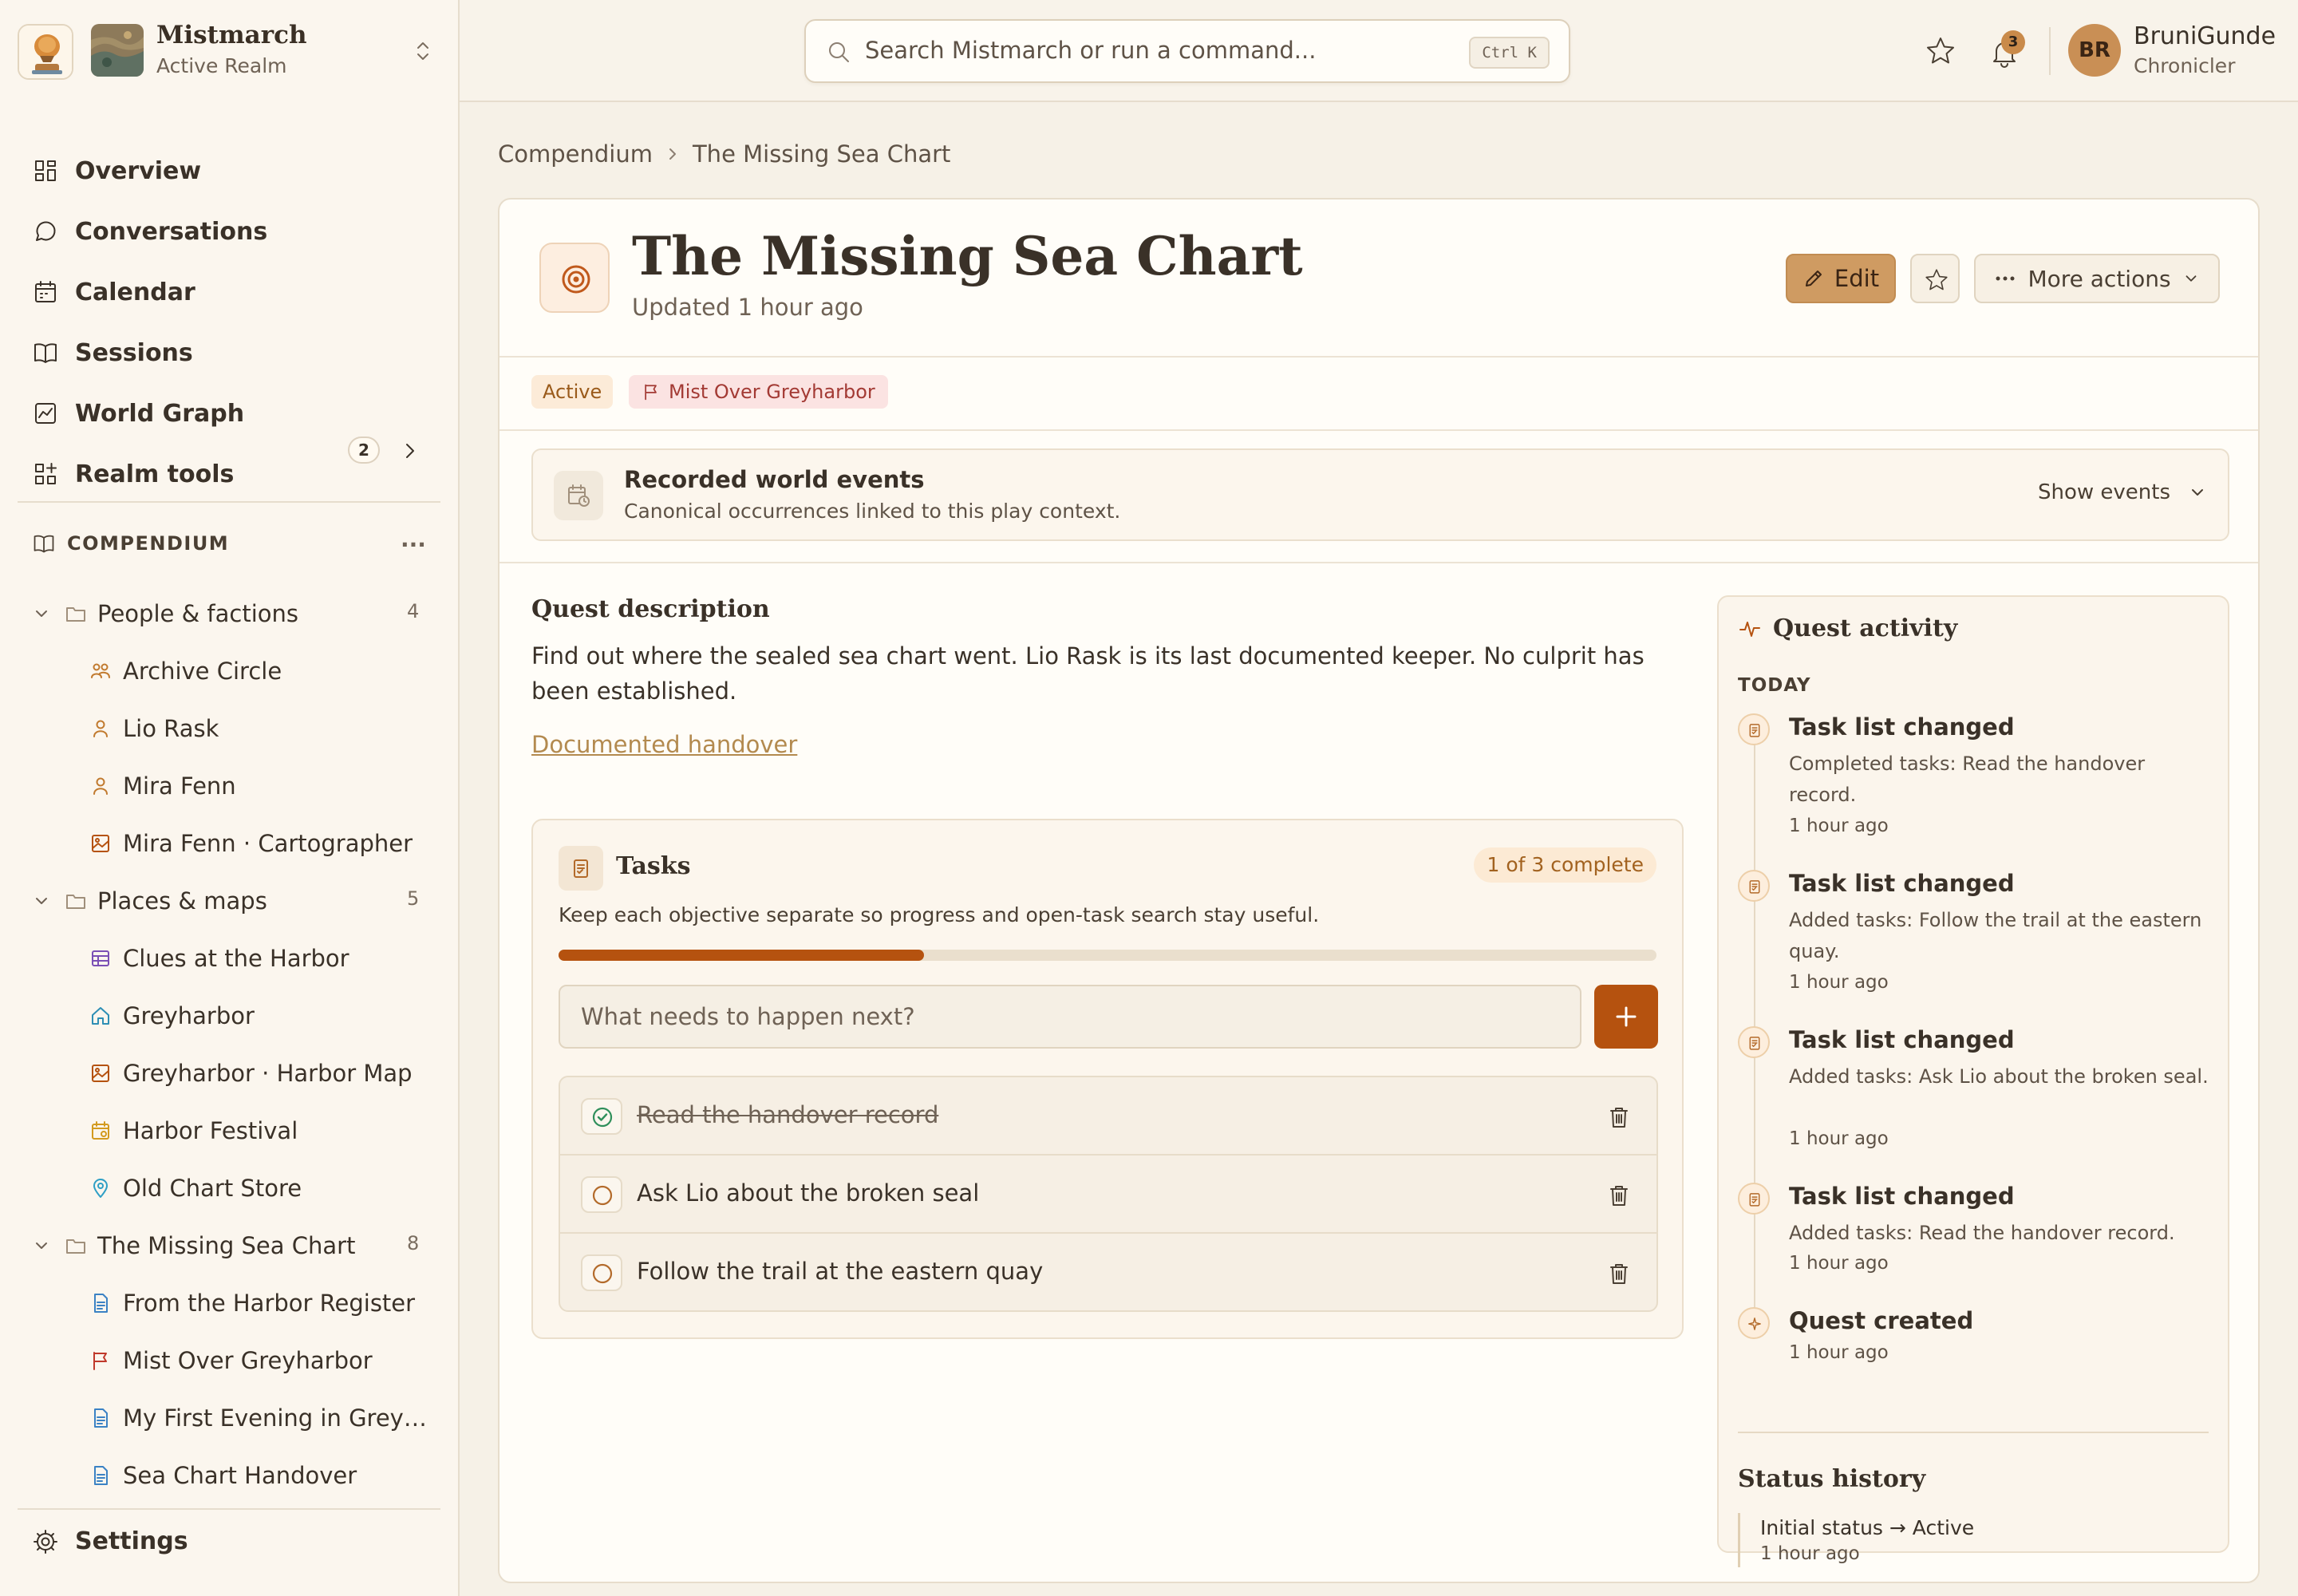 The image size is (2298, 1596). I want to click on calendar-clock-icon, so click(579, 495).